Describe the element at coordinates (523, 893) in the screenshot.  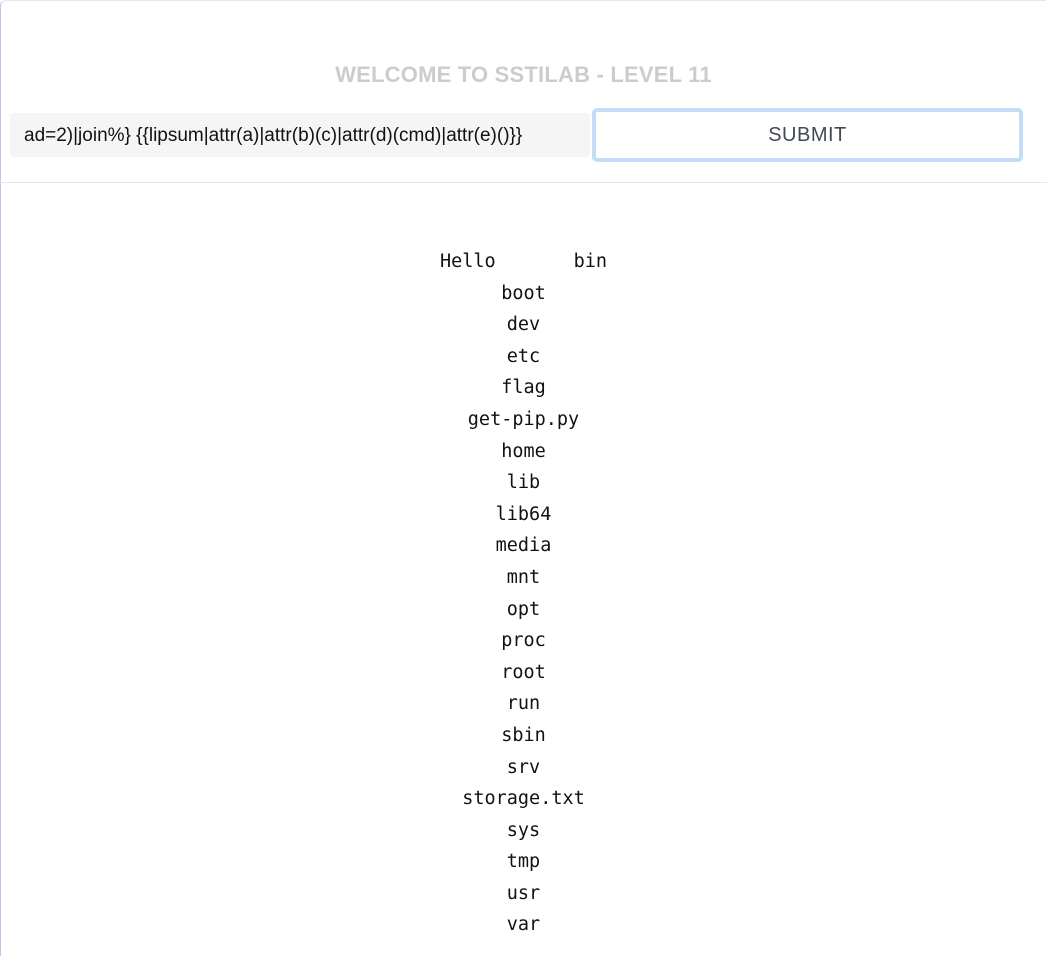
I see `output-line: usr` at that location.